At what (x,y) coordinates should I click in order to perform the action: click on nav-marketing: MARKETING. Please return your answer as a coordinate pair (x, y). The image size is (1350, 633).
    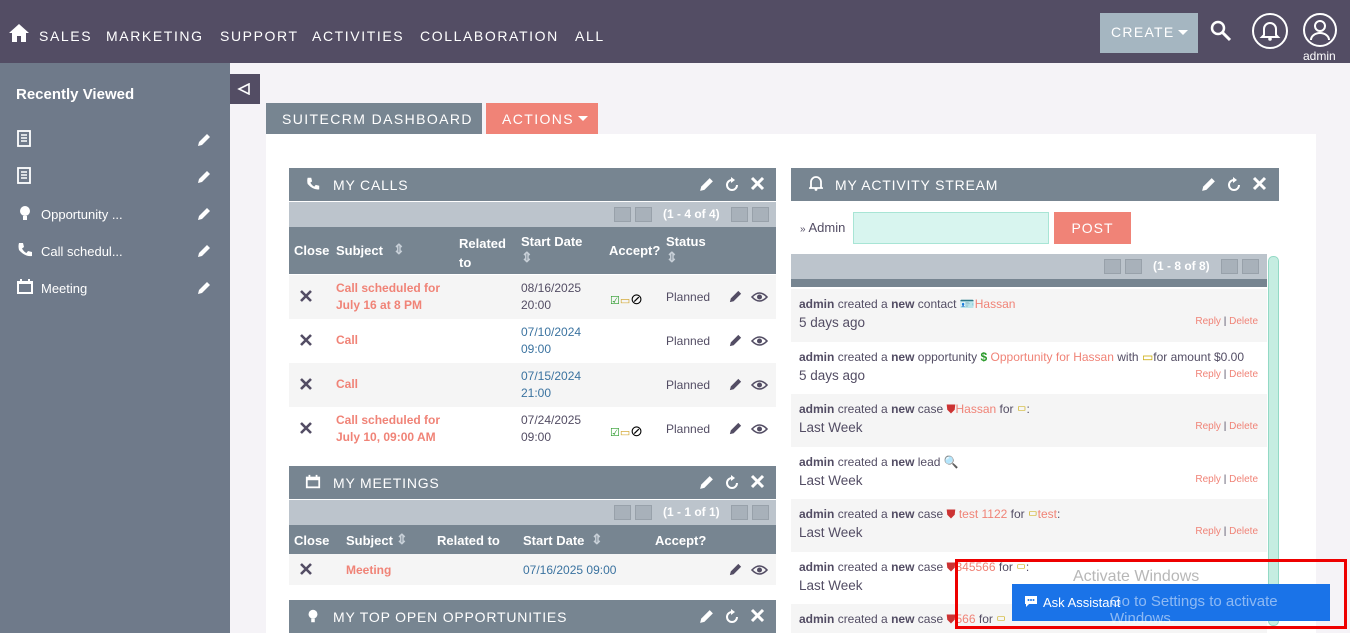
    Looking at the image, I should click on (155, 36).